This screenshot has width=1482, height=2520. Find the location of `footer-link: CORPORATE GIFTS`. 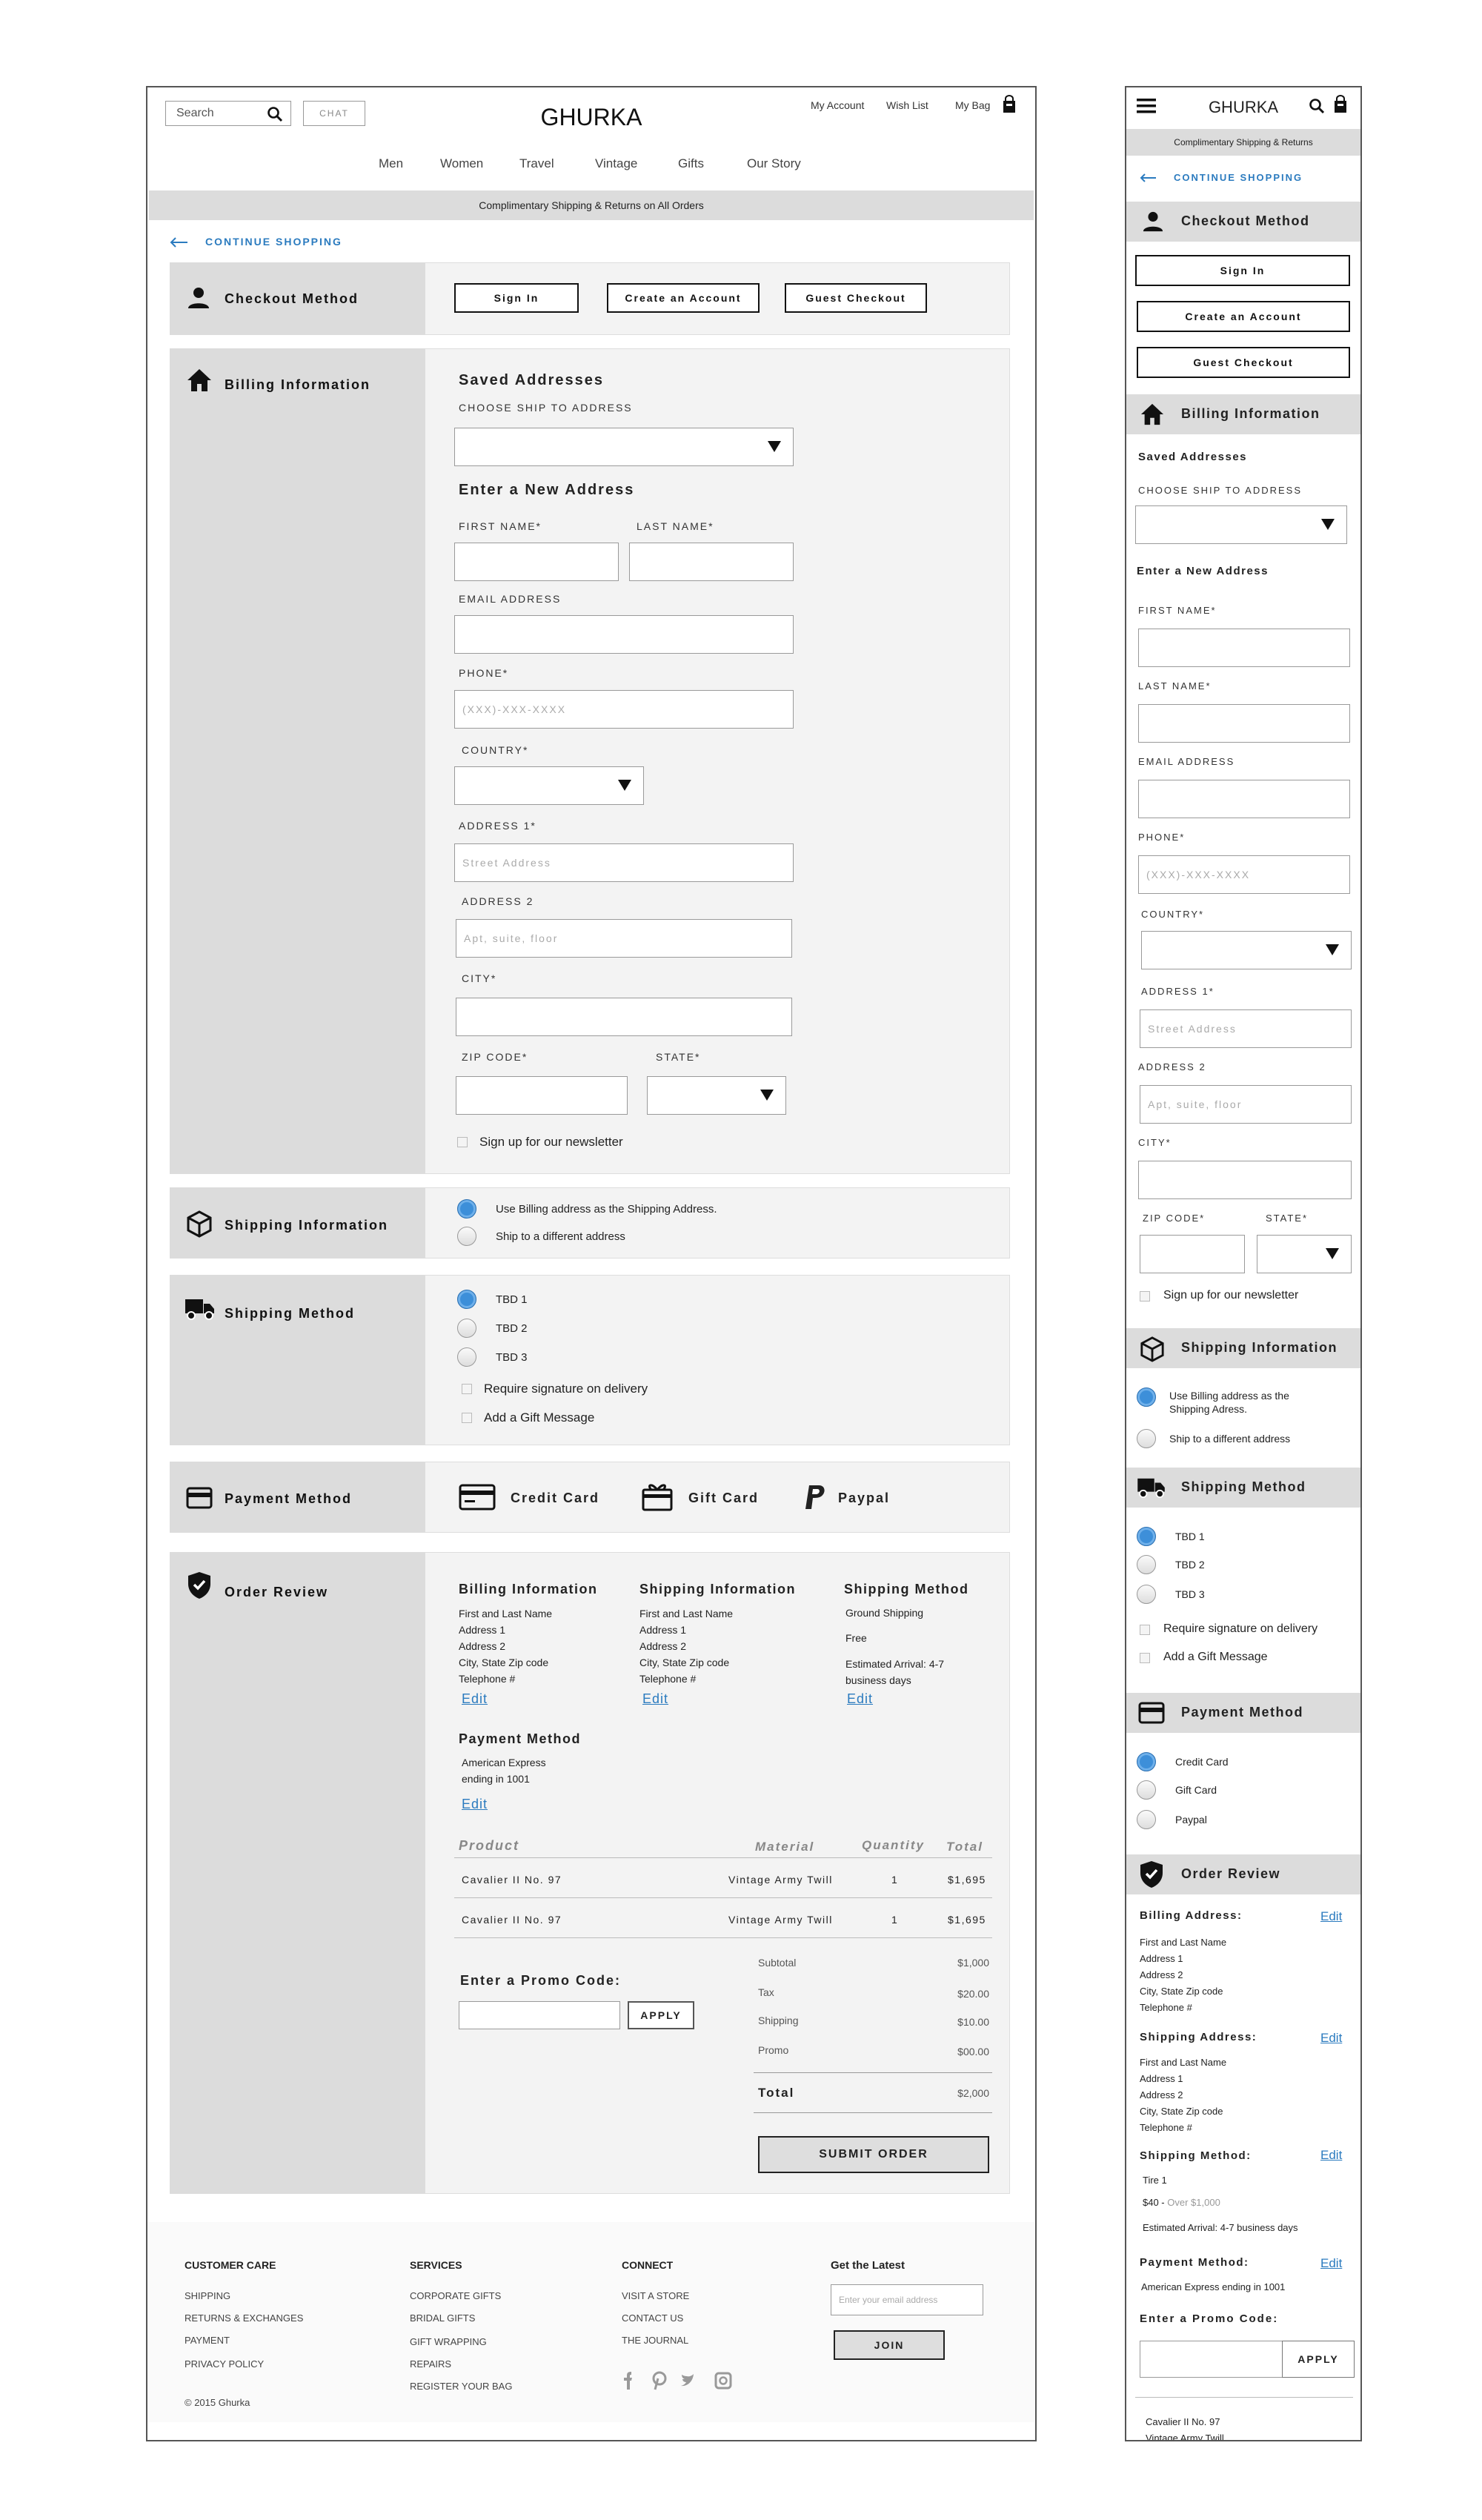

footer-link: CORPORATE GIFTS is located at coordinates (455, 2296).